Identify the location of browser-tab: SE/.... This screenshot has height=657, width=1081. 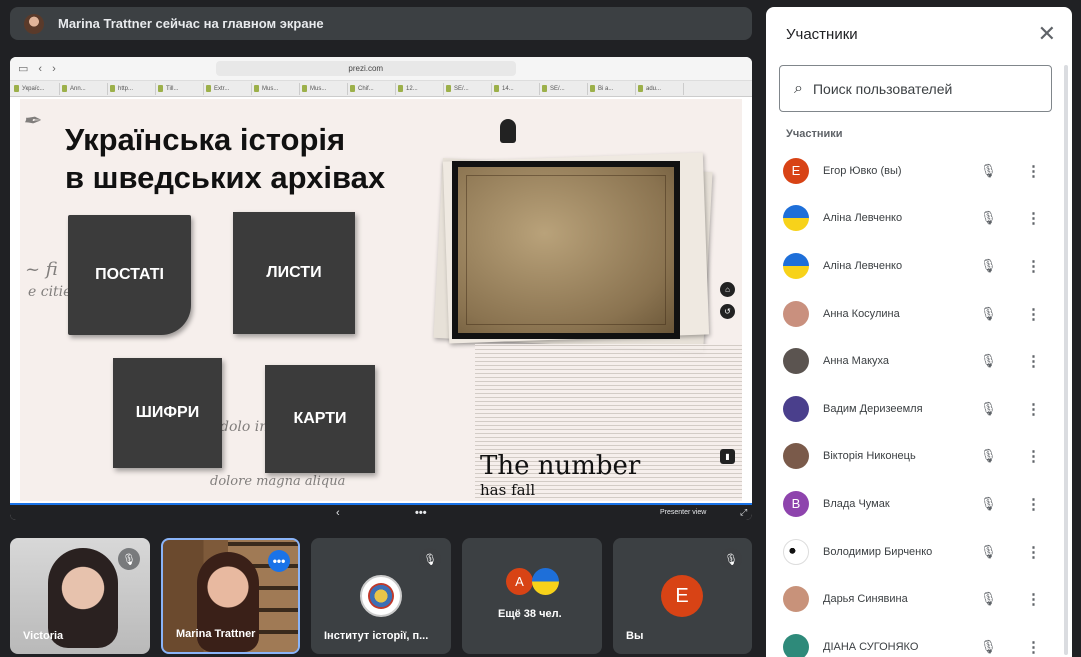
(469, 88).